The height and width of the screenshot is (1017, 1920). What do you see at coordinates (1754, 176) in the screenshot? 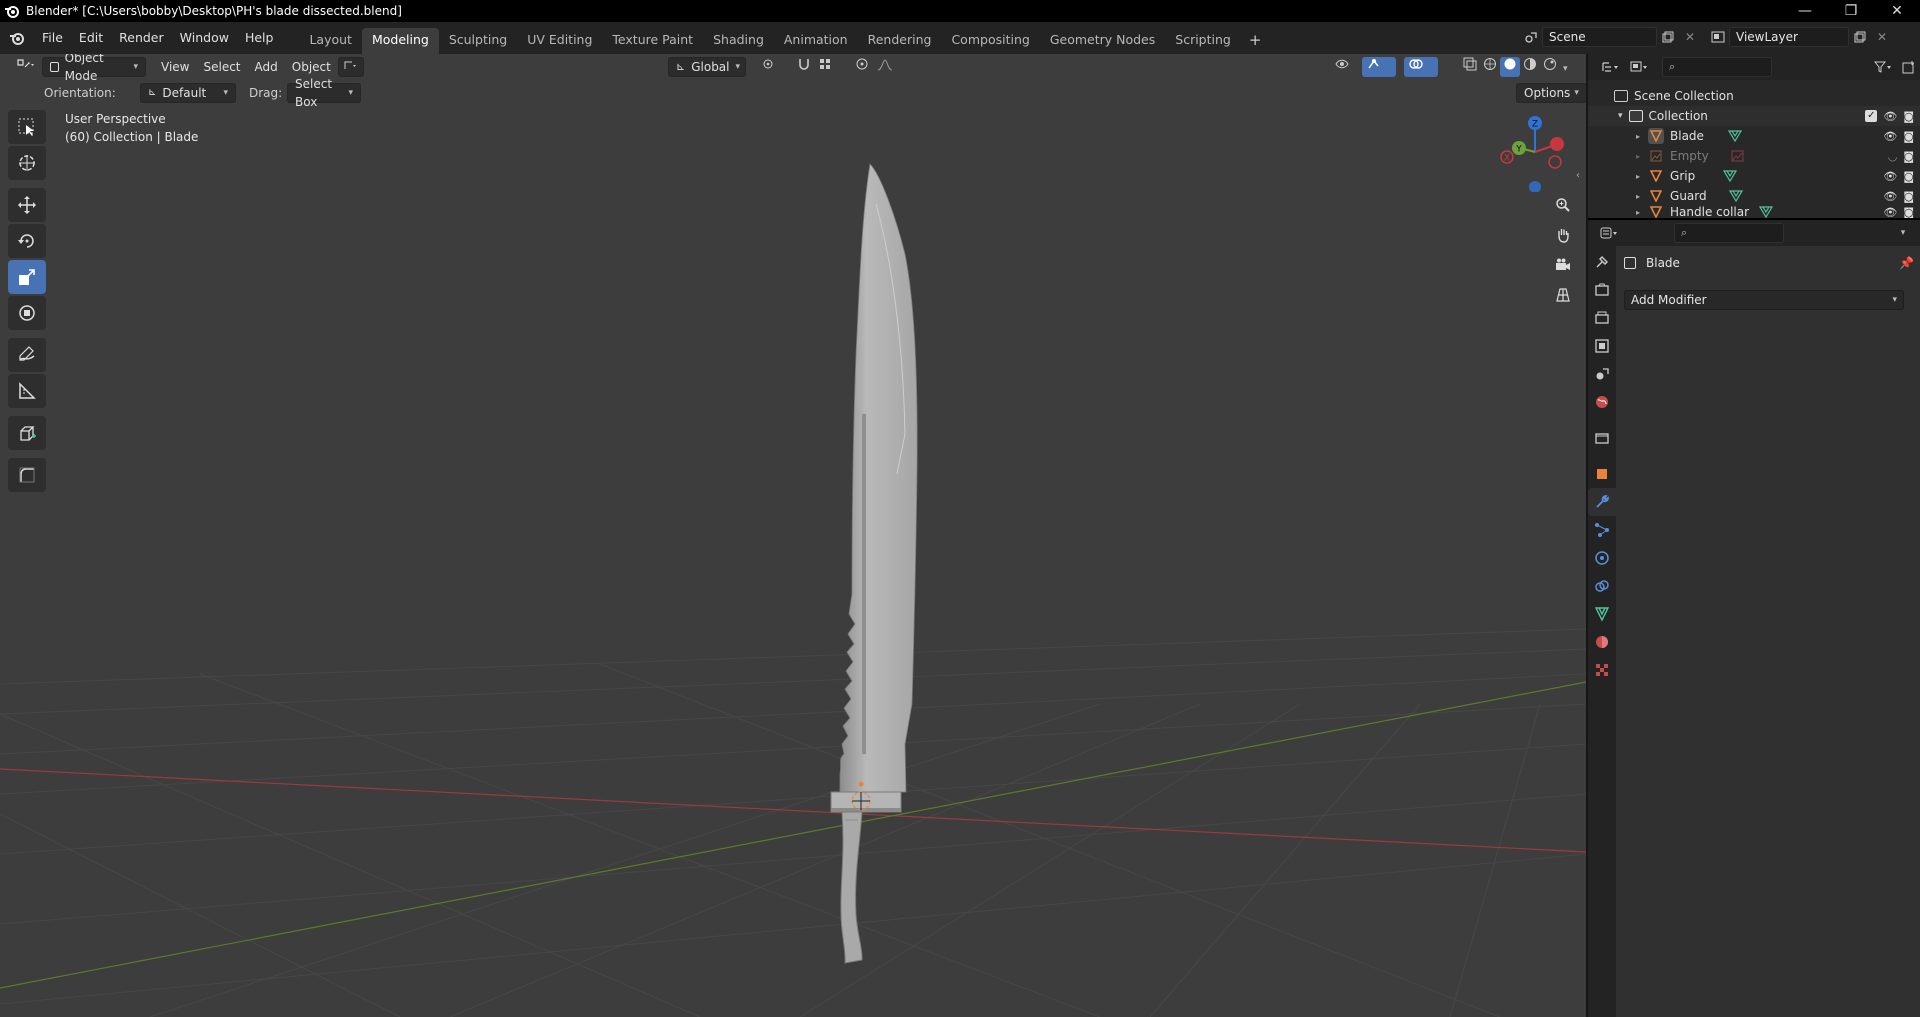
I see `outliner-item-grip: ▸ Grip 👁 ◙` at bounding box center [1754, 176].